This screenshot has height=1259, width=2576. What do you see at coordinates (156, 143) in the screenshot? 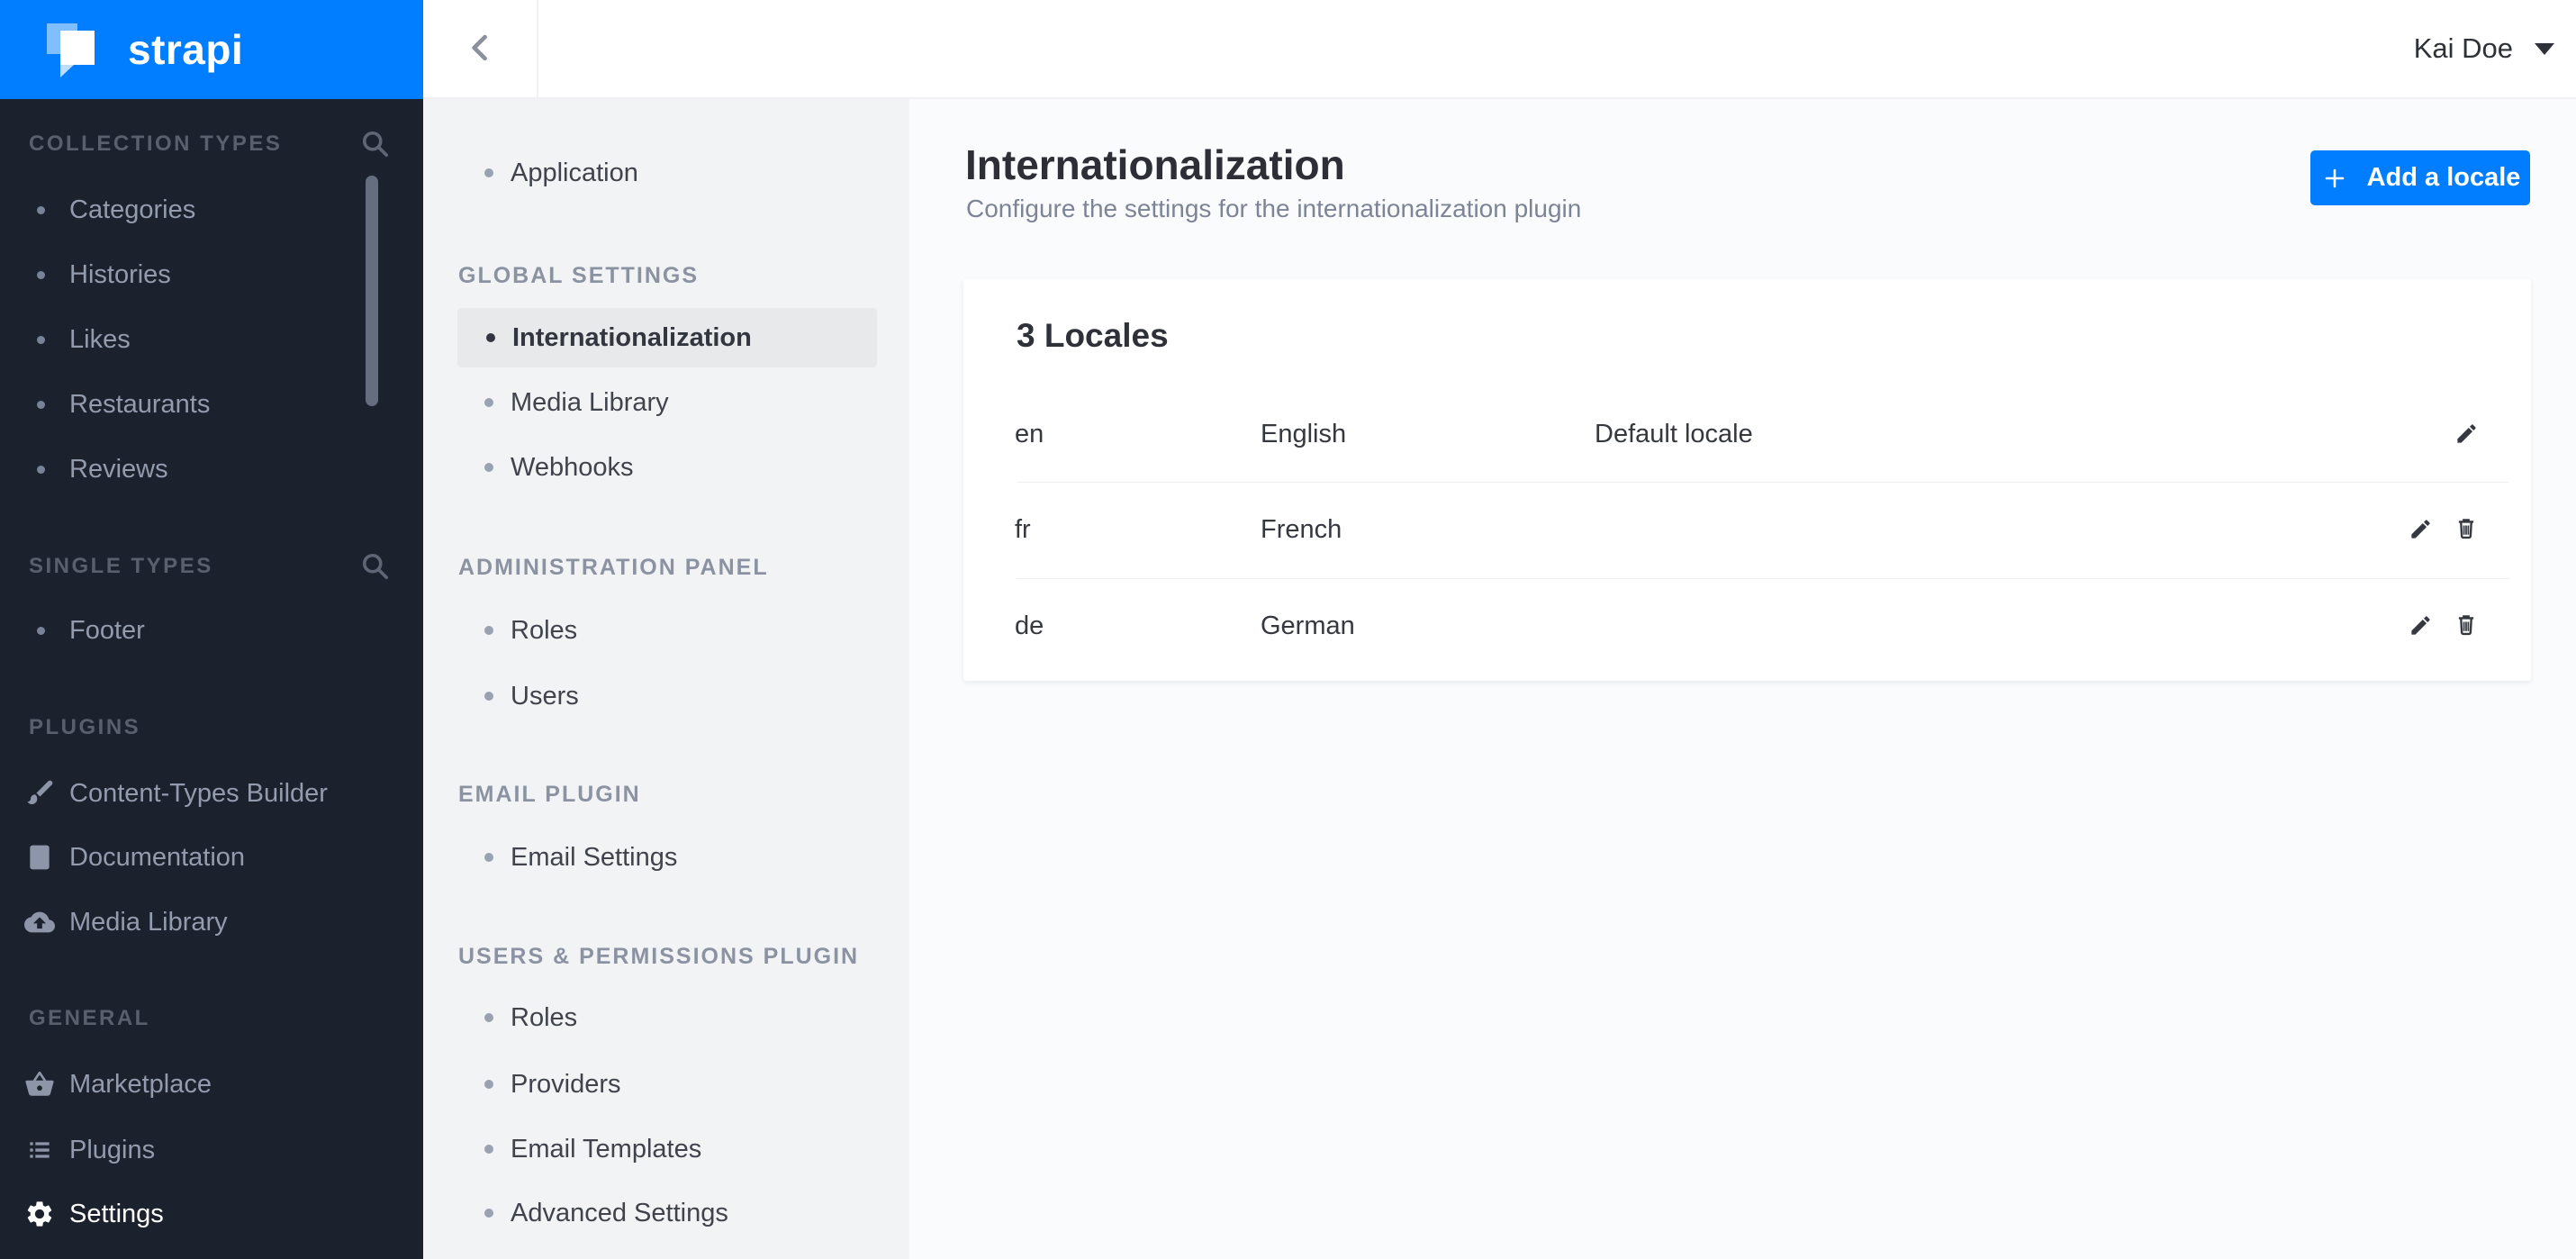
I see `section-header-collection-types: COLLECTION TYPES` at bounding box center [156, 143].